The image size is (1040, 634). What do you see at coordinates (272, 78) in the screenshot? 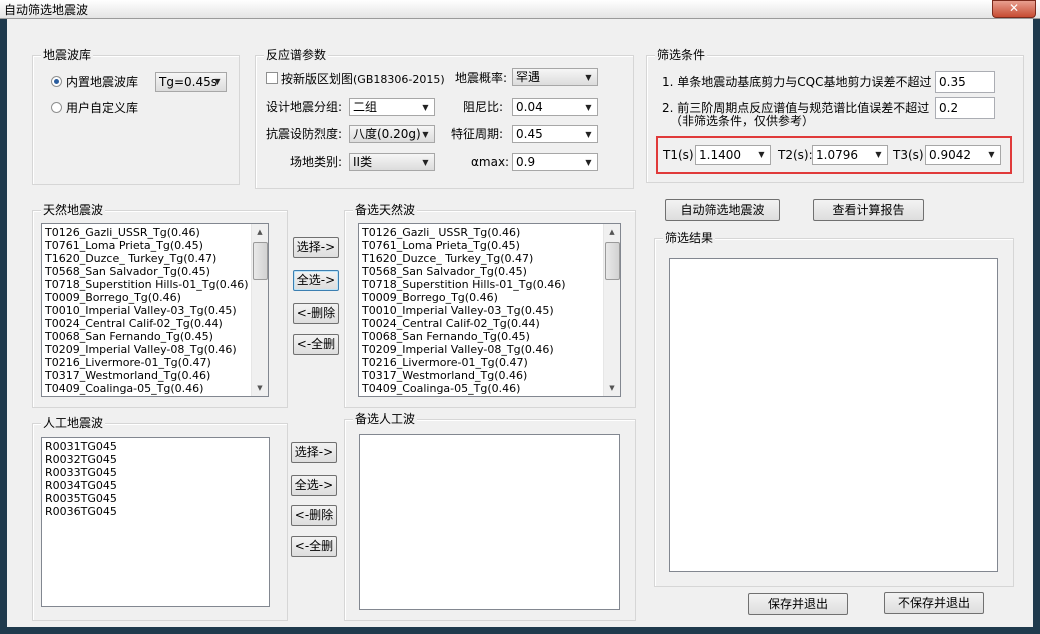
I see `new-zoning-checkbox` at bounding box center [272, 78].